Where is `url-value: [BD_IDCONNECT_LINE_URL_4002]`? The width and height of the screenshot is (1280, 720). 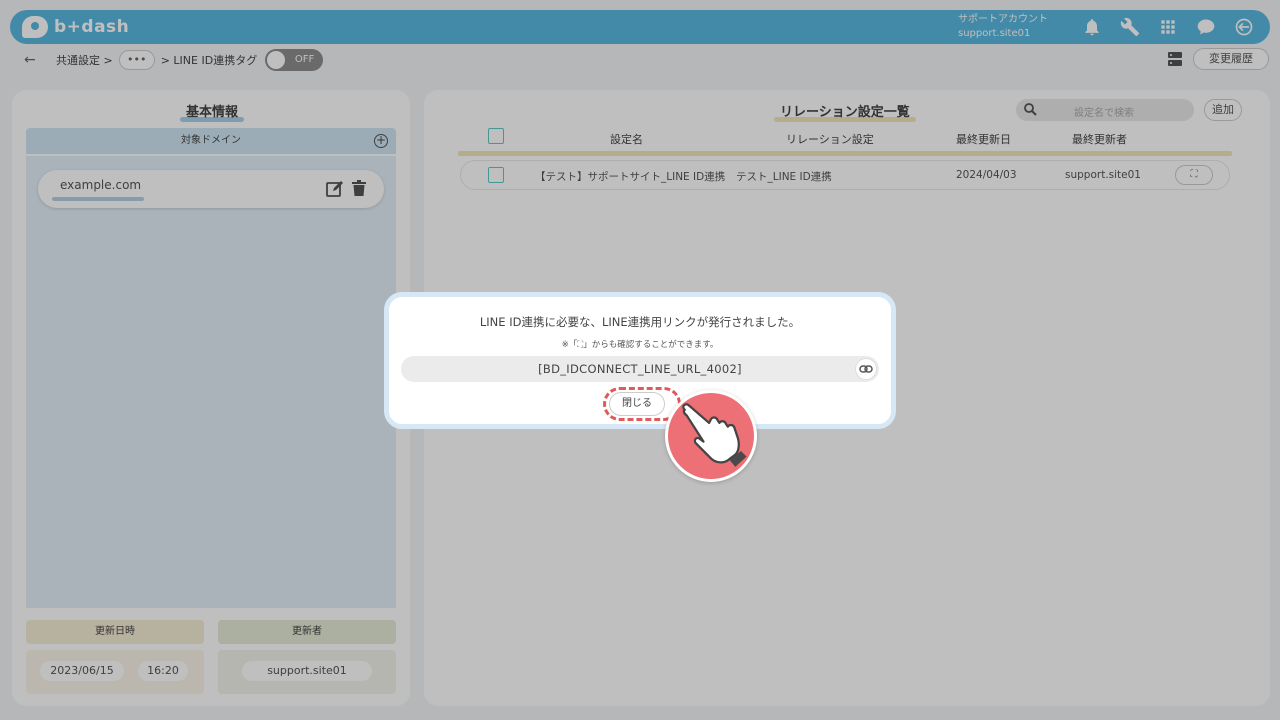 url-value: [BD_IDCONNECT_LINE_URL_4002] is located at coordinates (640, 369).